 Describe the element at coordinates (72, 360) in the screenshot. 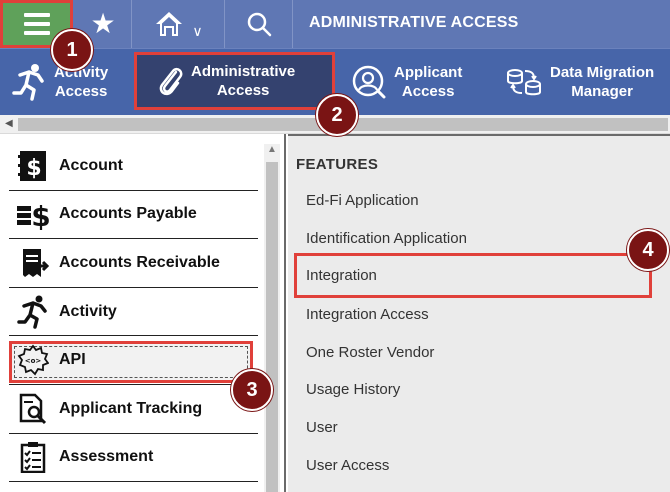

I see `list-item-label: API` at that location.